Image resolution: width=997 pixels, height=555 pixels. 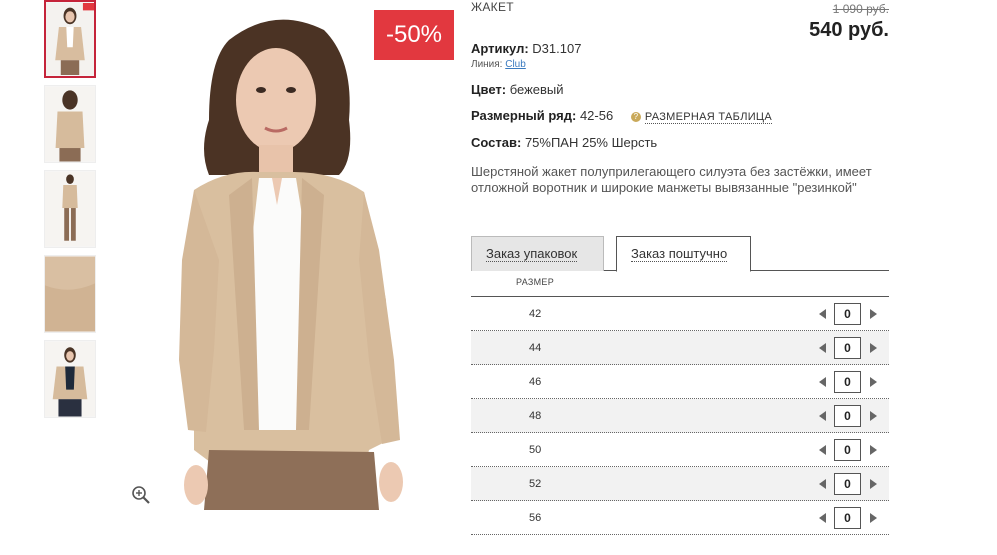 I want to click on composition-value: 75%ПАН 25% Шерсть, so click(x=591, y=142).